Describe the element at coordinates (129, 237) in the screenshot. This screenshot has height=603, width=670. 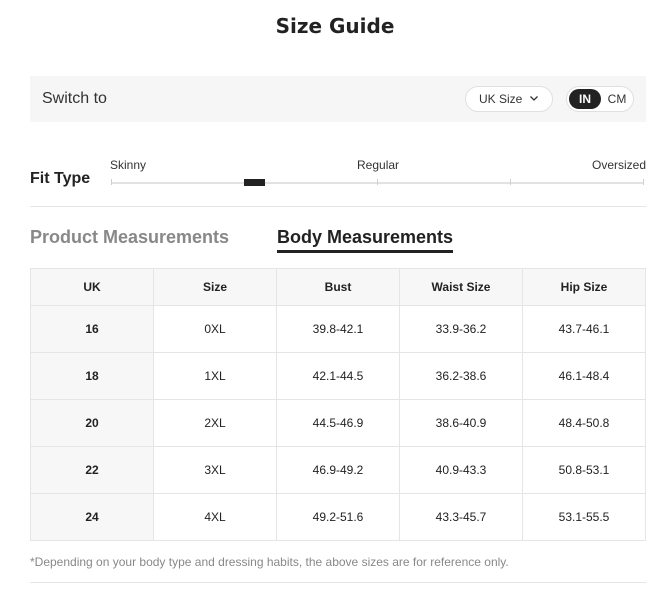
I see `tab-product-measurements: Product Measurements` at that location.